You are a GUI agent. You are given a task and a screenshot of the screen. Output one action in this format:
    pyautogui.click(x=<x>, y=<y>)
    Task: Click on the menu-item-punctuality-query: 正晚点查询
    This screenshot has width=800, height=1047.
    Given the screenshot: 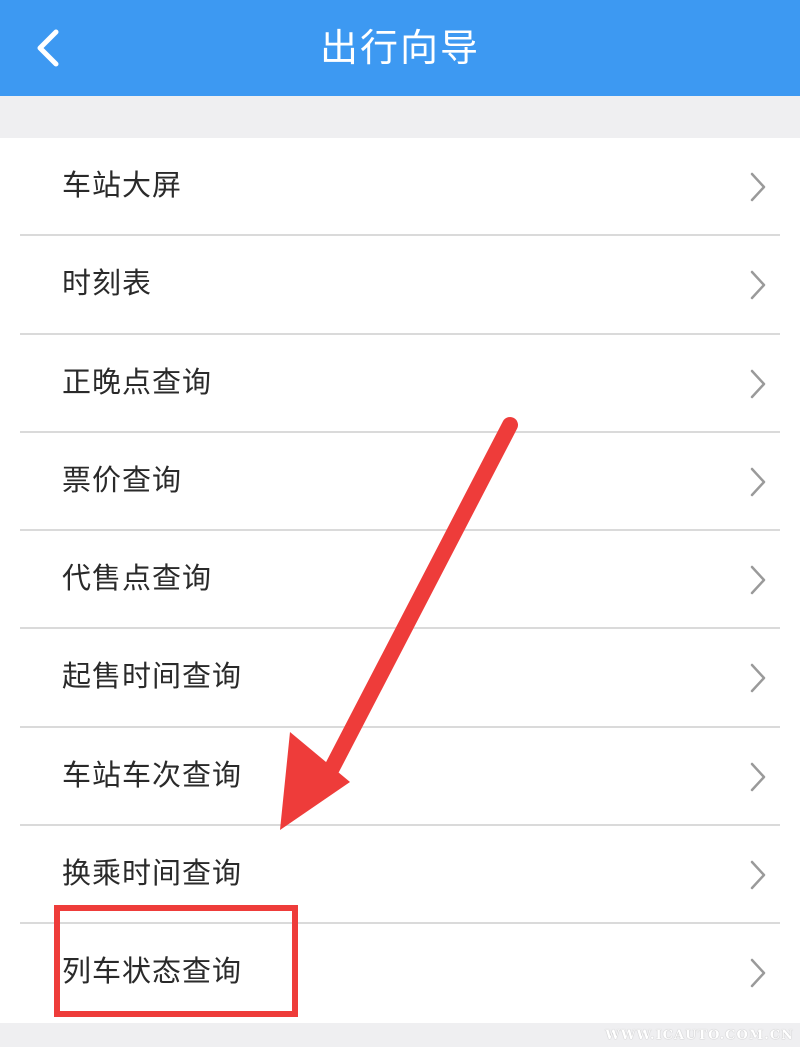 What is the action you would take?
    pyautogui.click(x=400, y=384)
    